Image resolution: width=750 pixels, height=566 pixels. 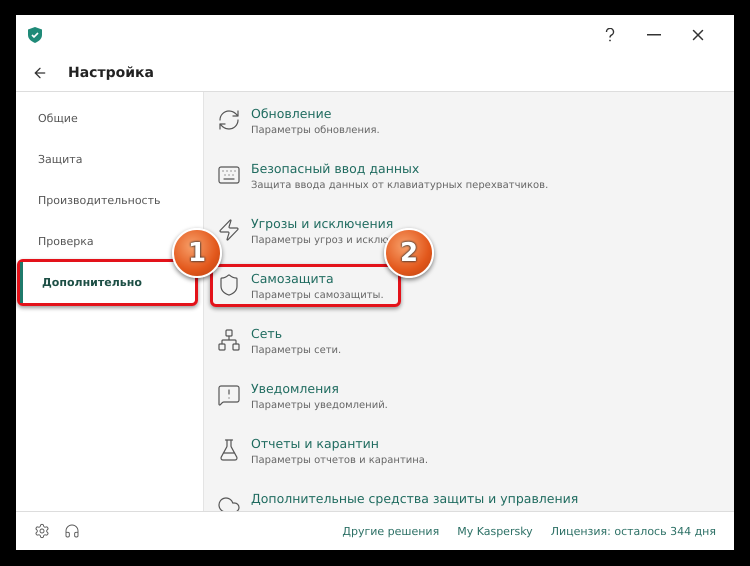 I want to click on section-description: Параметры отчетов и карантина., so click(x=339, y=460).